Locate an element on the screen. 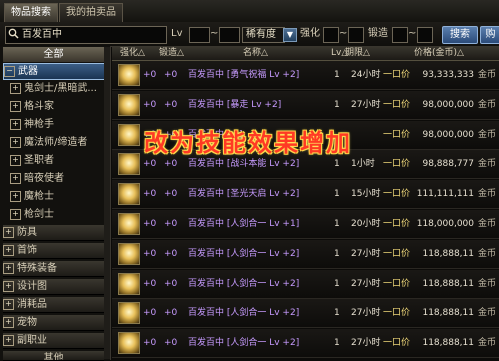  tab-item-search: 物品搜索 is located at coordinates (31, 12).